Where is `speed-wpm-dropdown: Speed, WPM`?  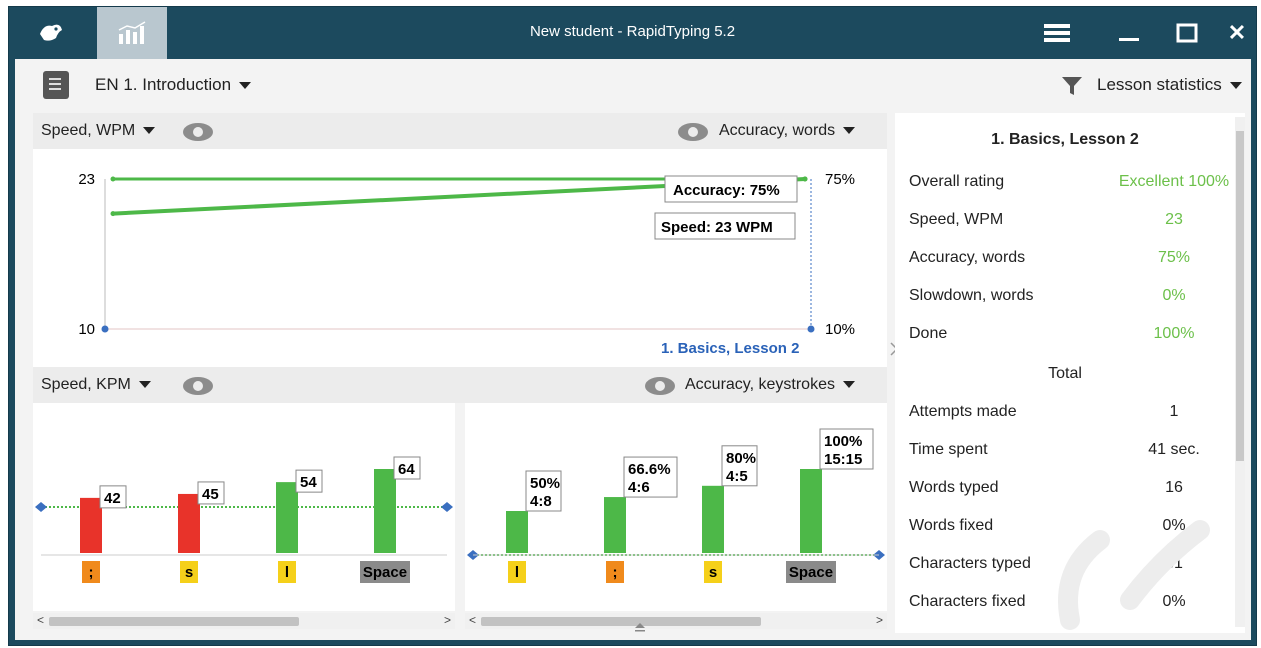
speed-wpm-dropdown: Speed, WPM is located at coordinates (98, 131).